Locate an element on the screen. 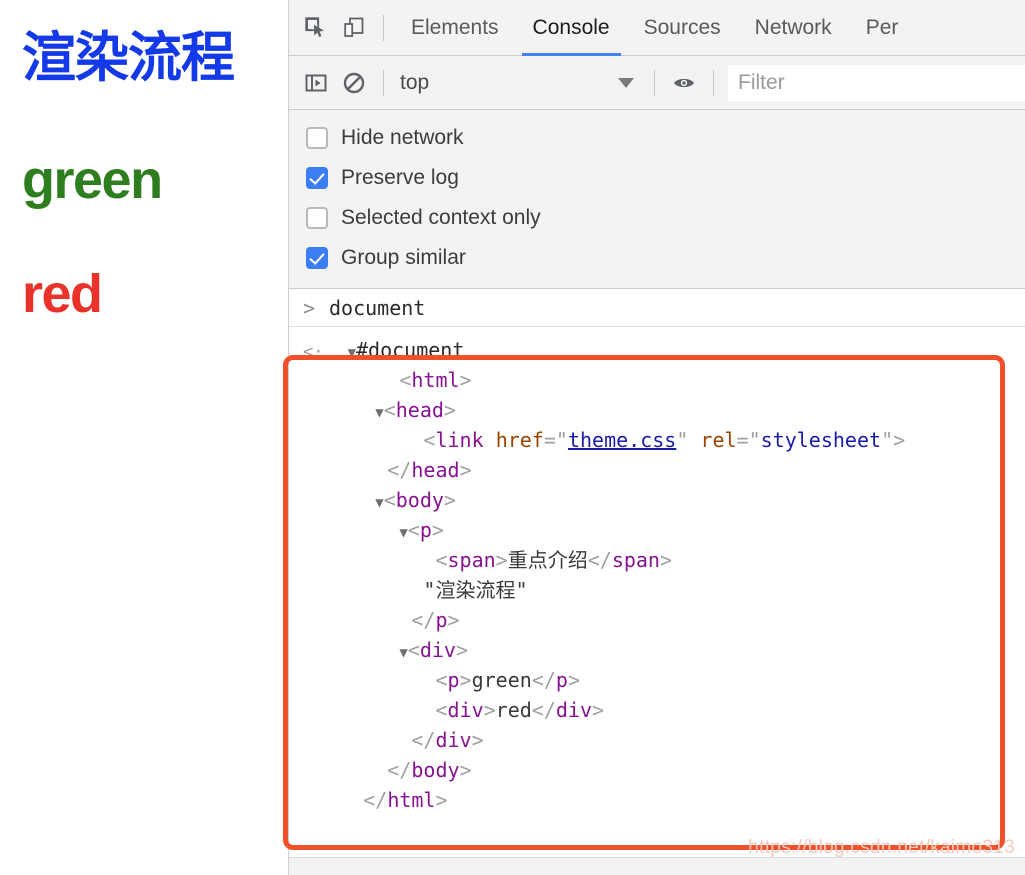 This screenshot has width=1025, height=875. devtools-tabbar: Elements Console Sources Network Per is located at coordinates (657, 28).